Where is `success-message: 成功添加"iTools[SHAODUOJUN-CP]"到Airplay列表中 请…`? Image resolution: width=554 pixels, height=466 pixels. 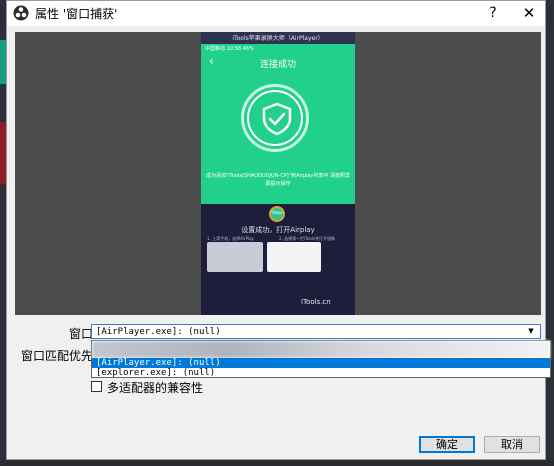 success-message: 成功添加"iTools[SHAODUOJUN-CP]"到Airplay列表中 请… is located at coordinates (278, 180).